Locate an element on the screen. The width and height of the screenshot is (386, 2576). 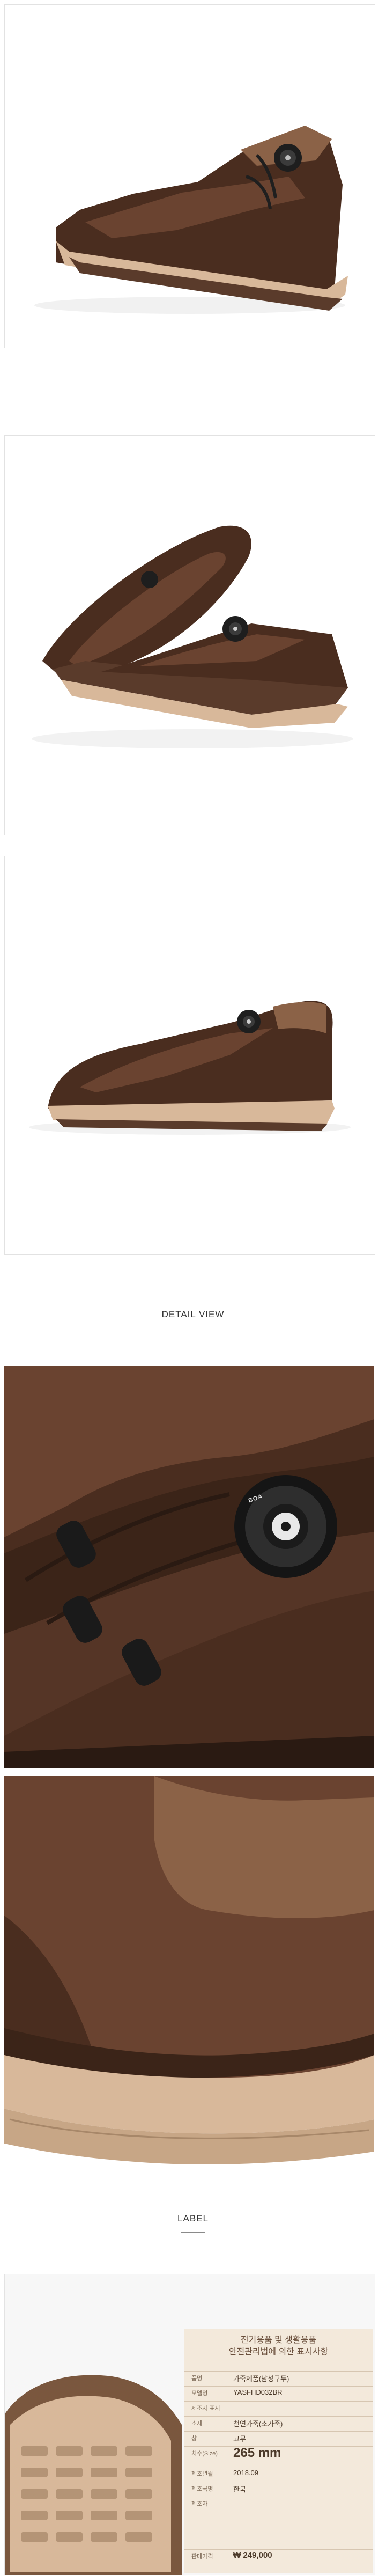
dial-closeup-svg is located at coordinates (189, 1567).